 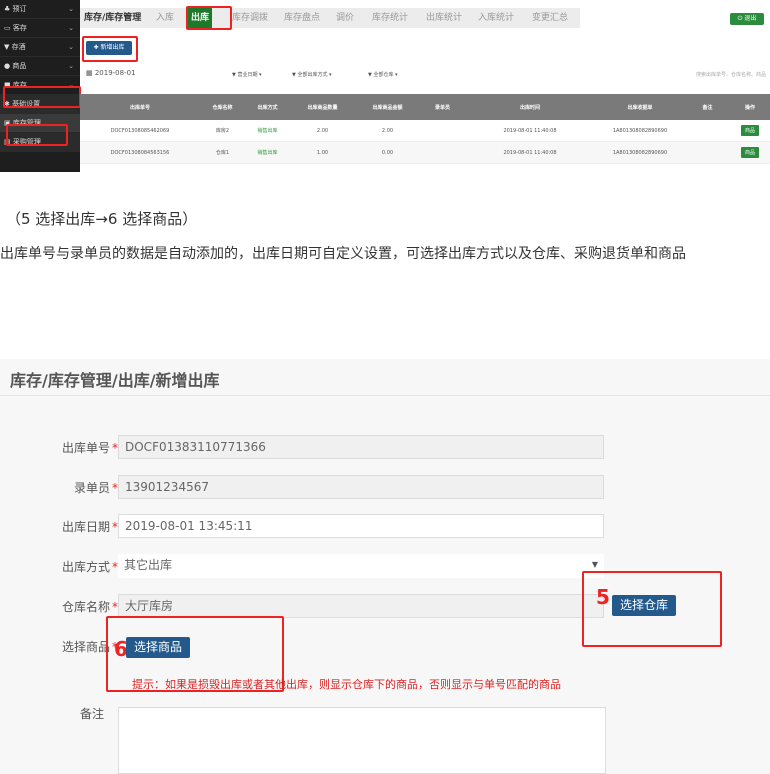 I want to click on tab-change-summary: 变更汇总, so click(x=550, y=18).